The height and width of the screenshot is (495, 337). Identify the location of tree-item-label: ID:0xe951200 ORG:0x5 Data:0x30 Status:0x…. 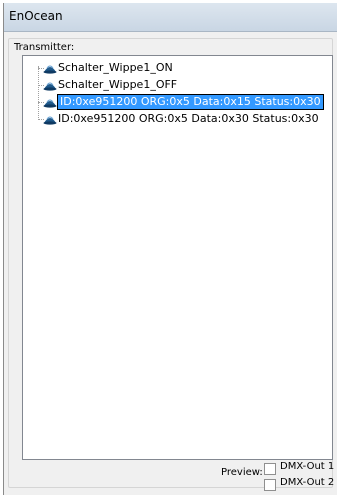
(188, 118).